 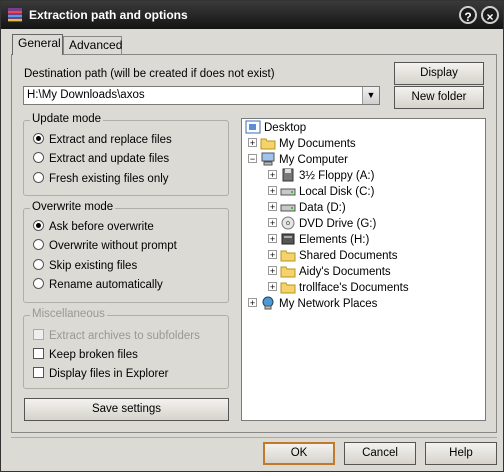 What do you see at coordinates (334, 240) in the screenshot?
I see `tree-node-label: Elements (H:)` at bounding box center [334, 240].